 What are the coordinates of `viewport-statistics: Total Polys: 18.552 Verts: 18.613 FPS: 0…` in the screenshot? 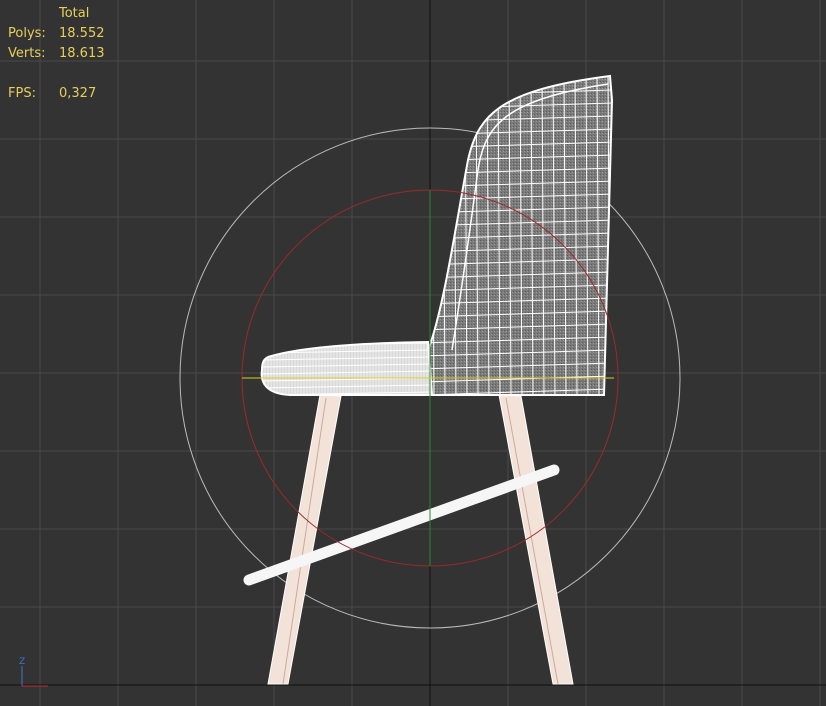 It's located at (56, 54).